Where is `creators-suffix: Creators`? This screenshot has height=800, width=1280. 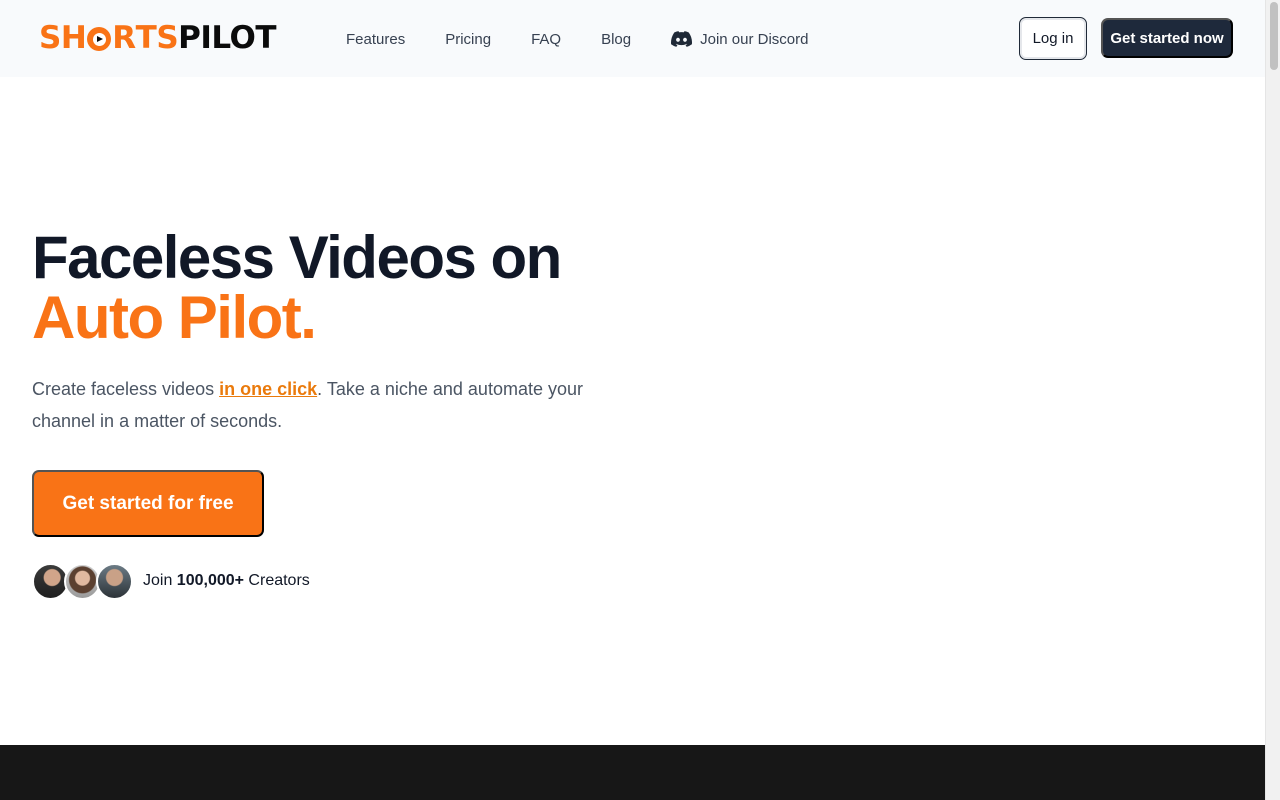
creators-suffix: Creators is located at coordinates (276, 580).